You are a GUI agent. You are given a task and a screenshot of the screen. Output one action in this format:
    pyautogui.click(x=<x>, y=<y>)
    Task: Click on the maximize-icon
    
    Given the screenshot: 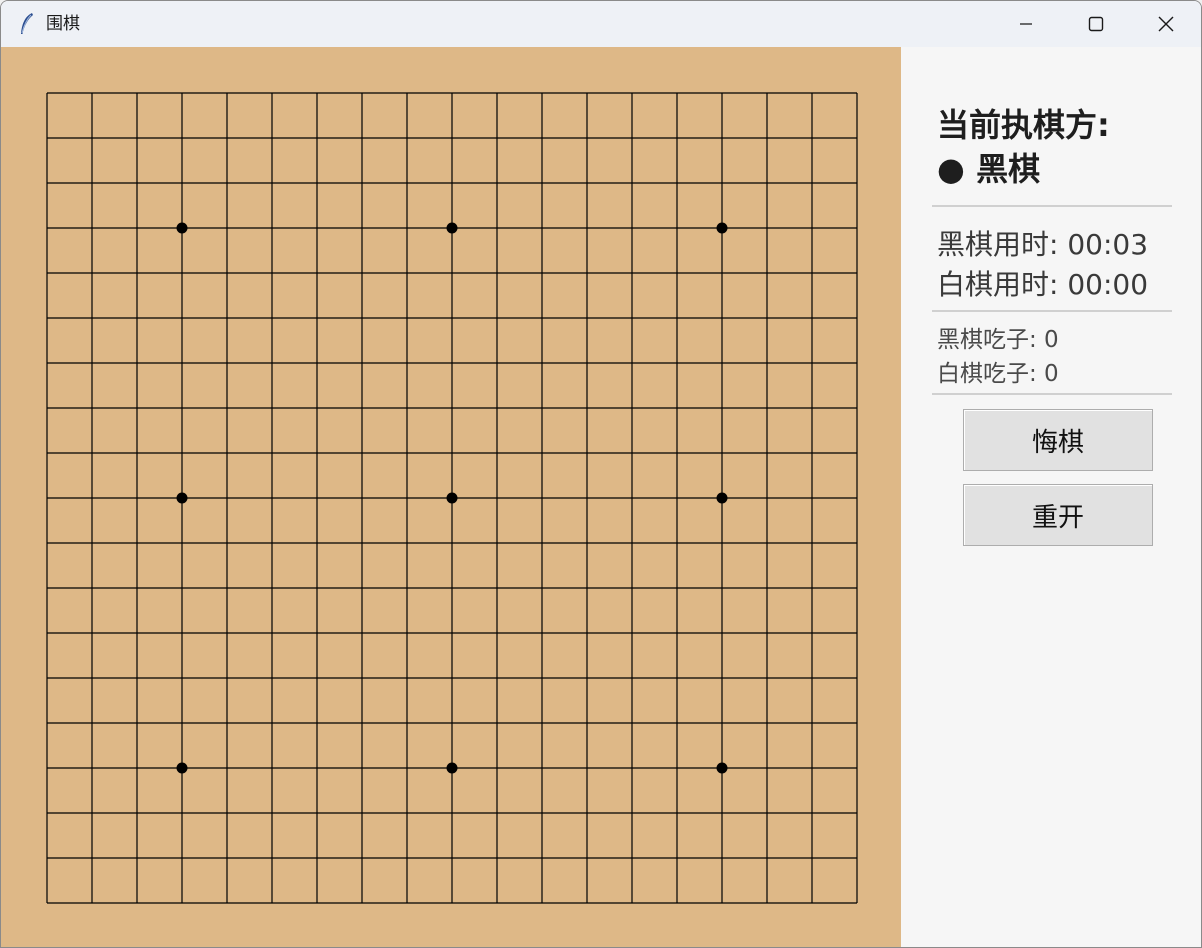 What is the action you would take?
    pyautogui.click(x=1096, y=24)
    